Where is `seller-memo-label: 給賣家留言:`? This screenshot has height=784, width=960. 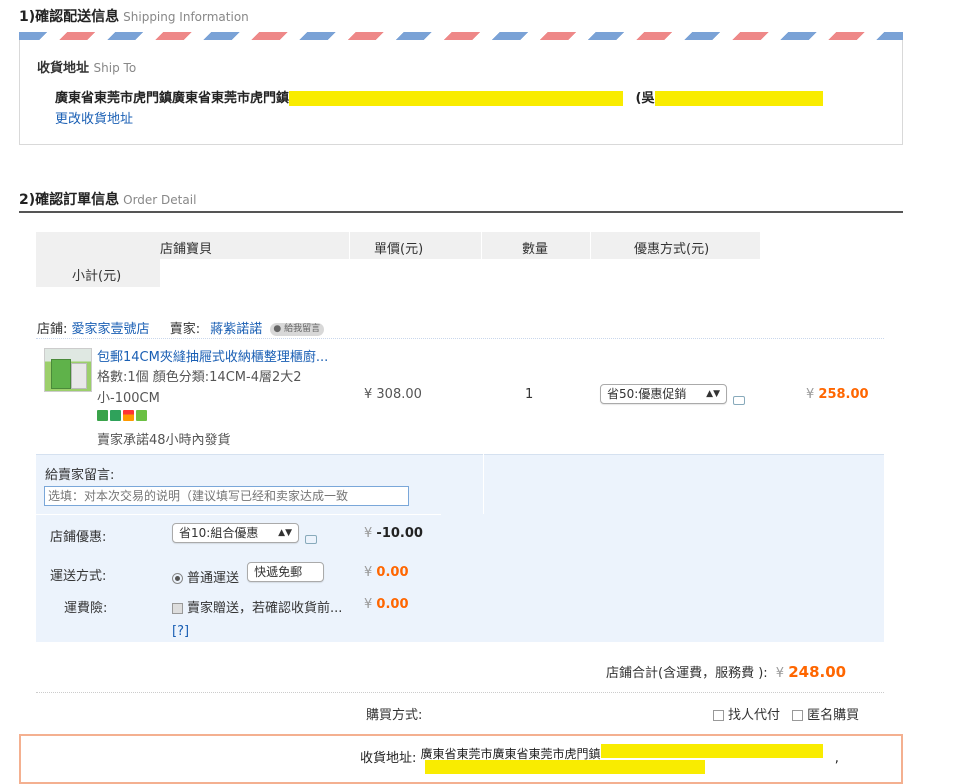
seller-memo-label: 給賣家留言: is located at coordinates (80, 475).